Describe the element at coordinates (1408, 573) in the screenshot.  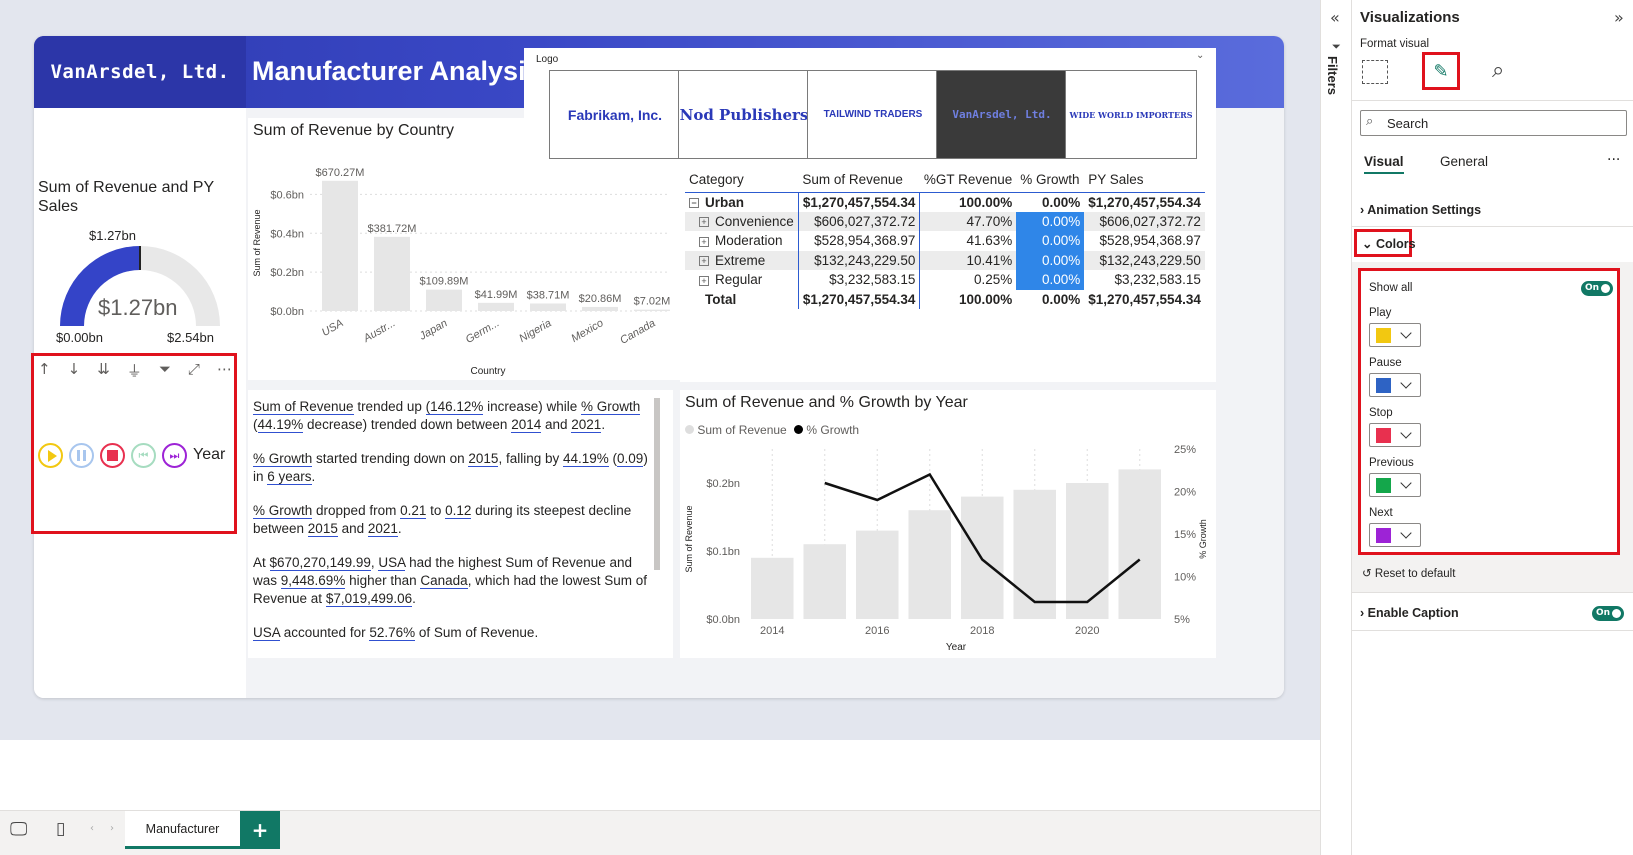
I see `reset-to-default: ↺ Reset to default` at that location.